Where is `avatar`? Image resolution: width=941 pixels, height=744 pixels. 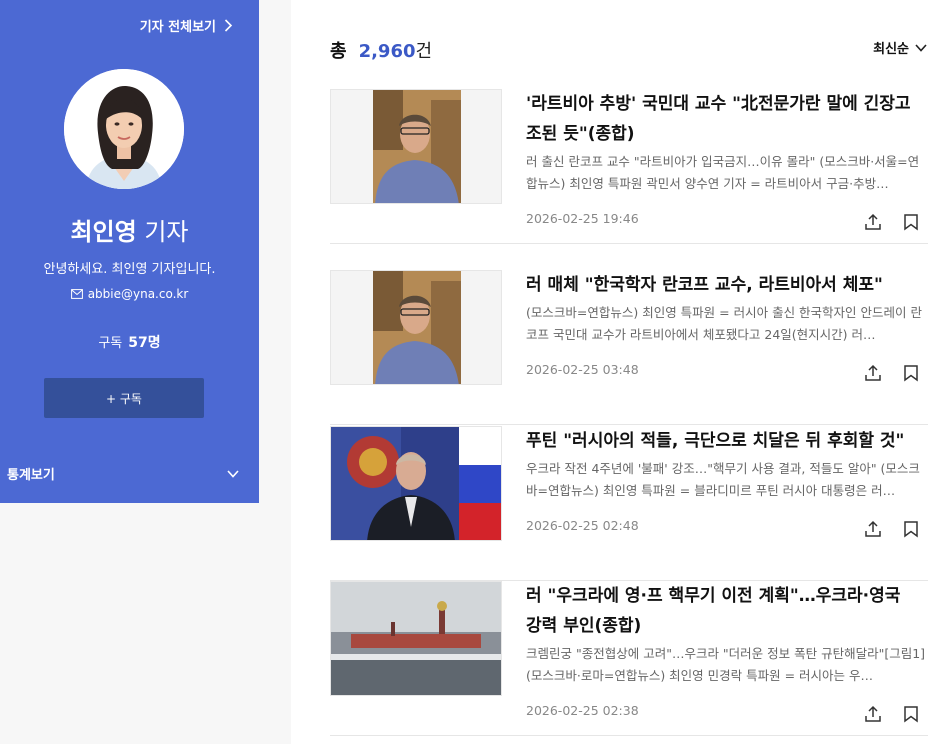 avatar is located at coordinates (124, 129).